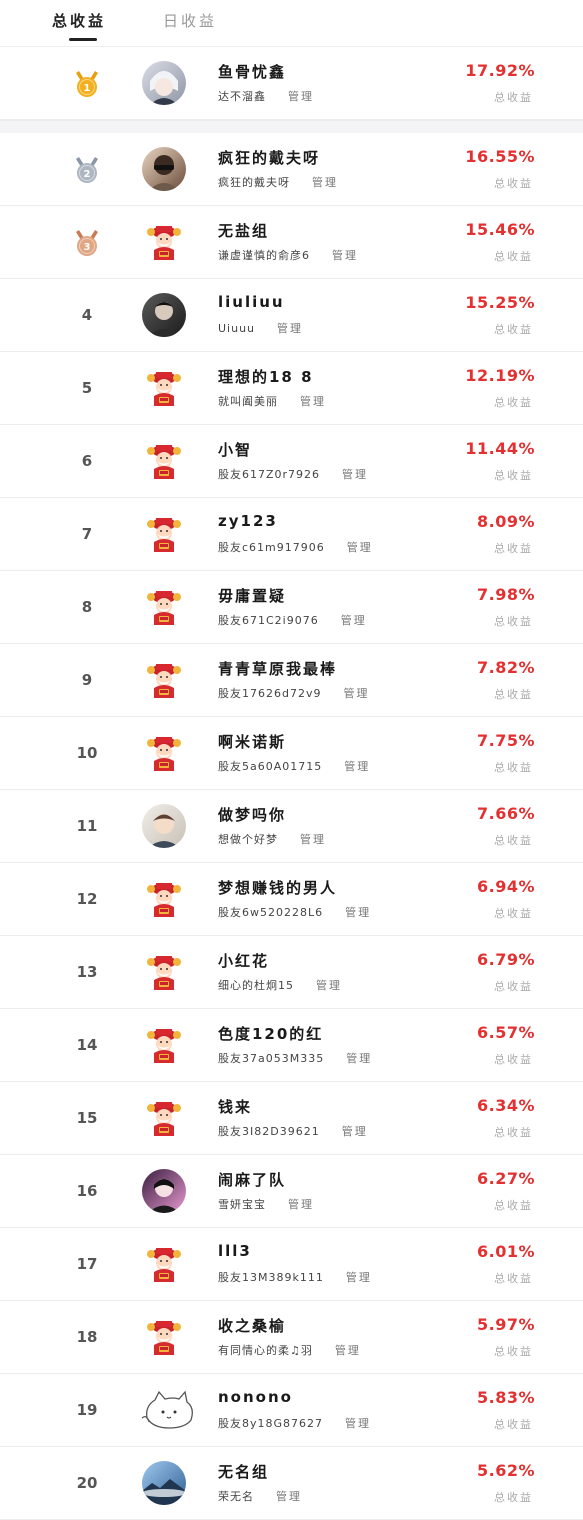 This screenshot has width=583, height=1520. What do you see at coordinates (265, 1350) in the screenshot?
I see `manager-name: 有同情心的柔♫羽` at bounding box center [265, 1350].